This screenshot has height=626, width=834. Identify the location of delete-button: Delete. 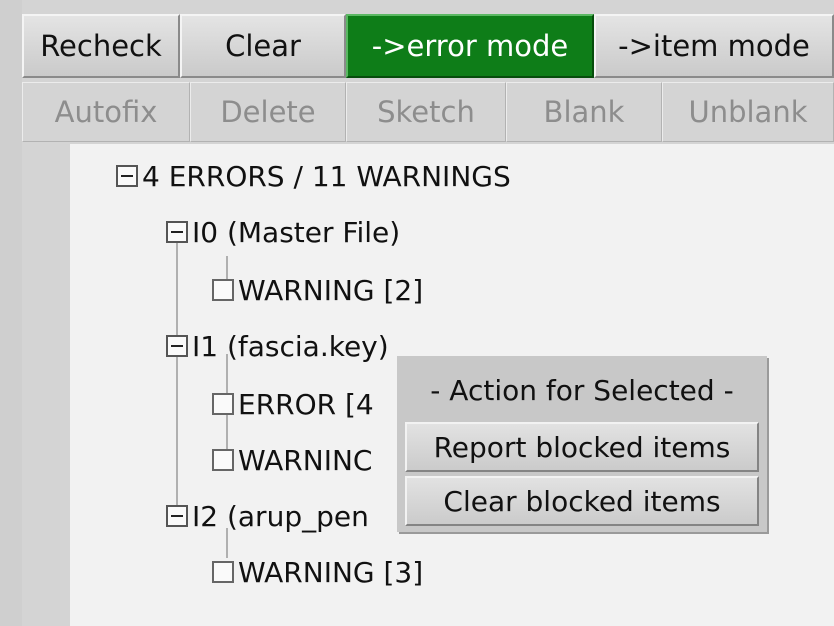
(268, 112).